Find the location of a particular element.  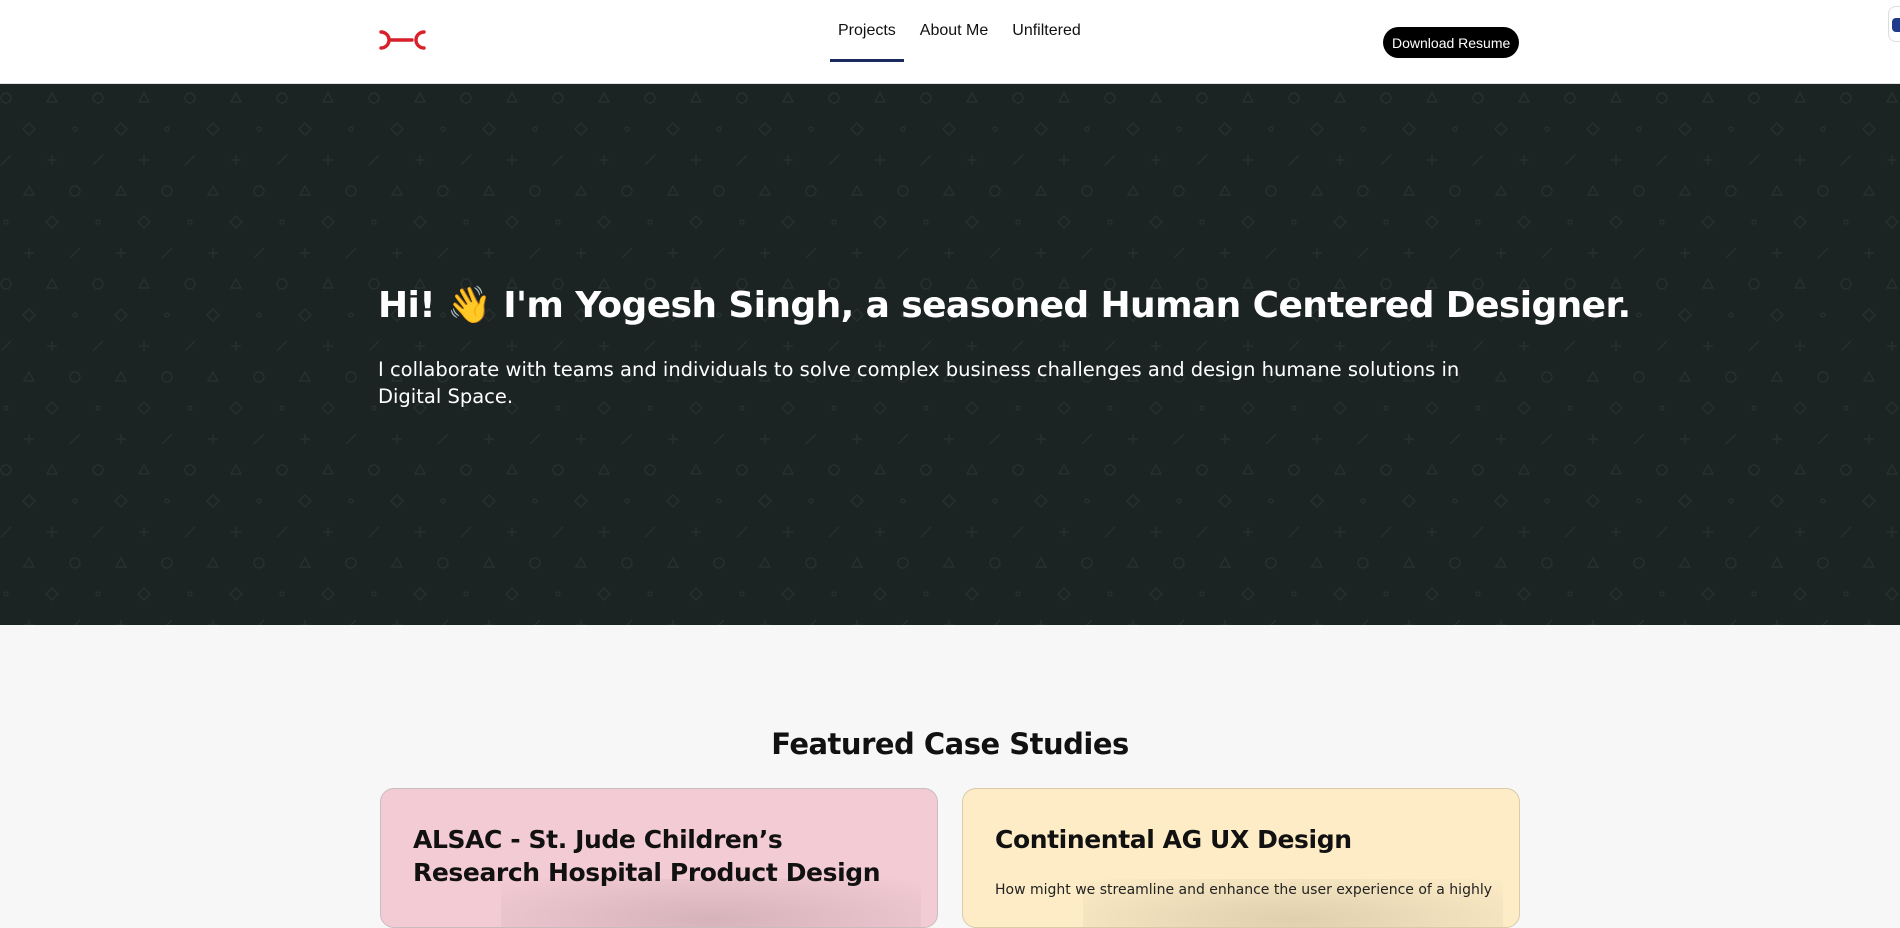

nav-about-me: About Me is located at coordinates (954, 31).